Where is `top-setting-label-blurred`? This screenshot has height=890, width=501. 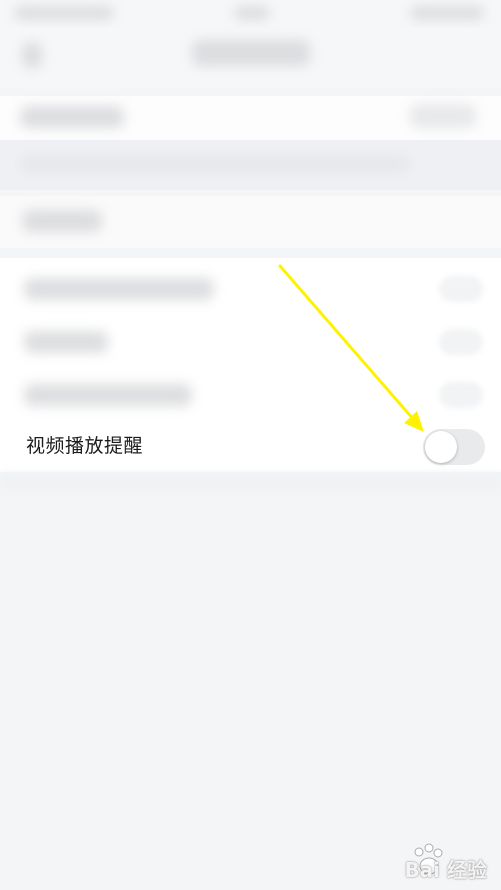
top-setting-label-blurred is located at coordinates (72, 117).